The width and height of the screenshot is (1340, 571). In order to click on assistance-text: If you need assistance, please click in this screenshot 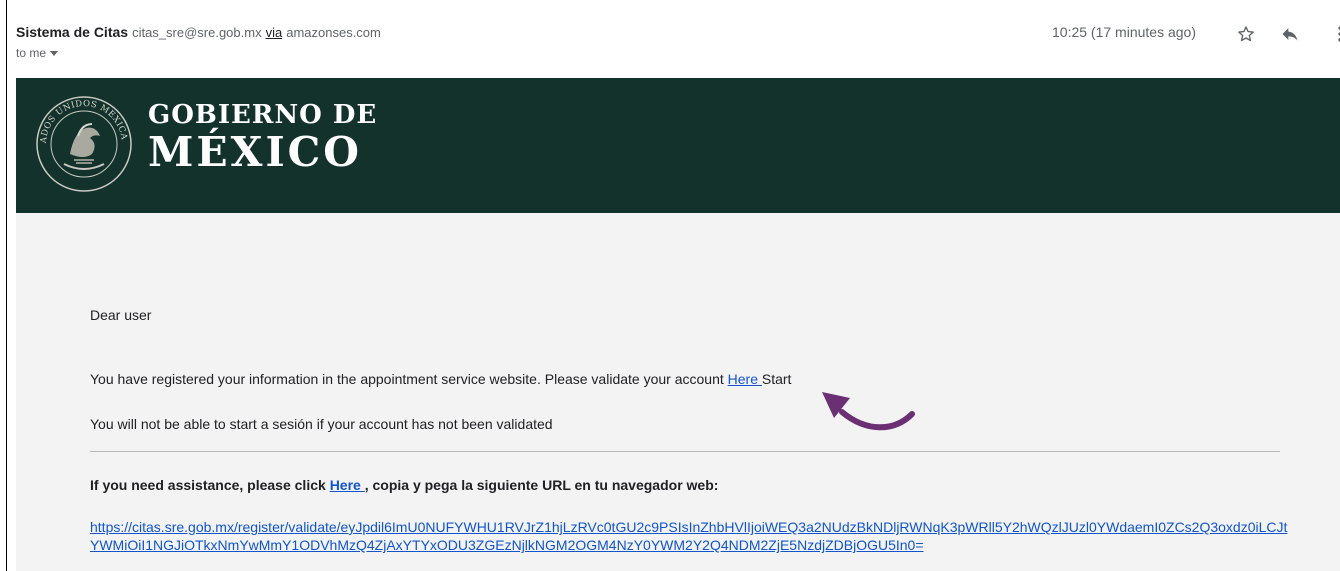, I will do `click(210, 485)`.